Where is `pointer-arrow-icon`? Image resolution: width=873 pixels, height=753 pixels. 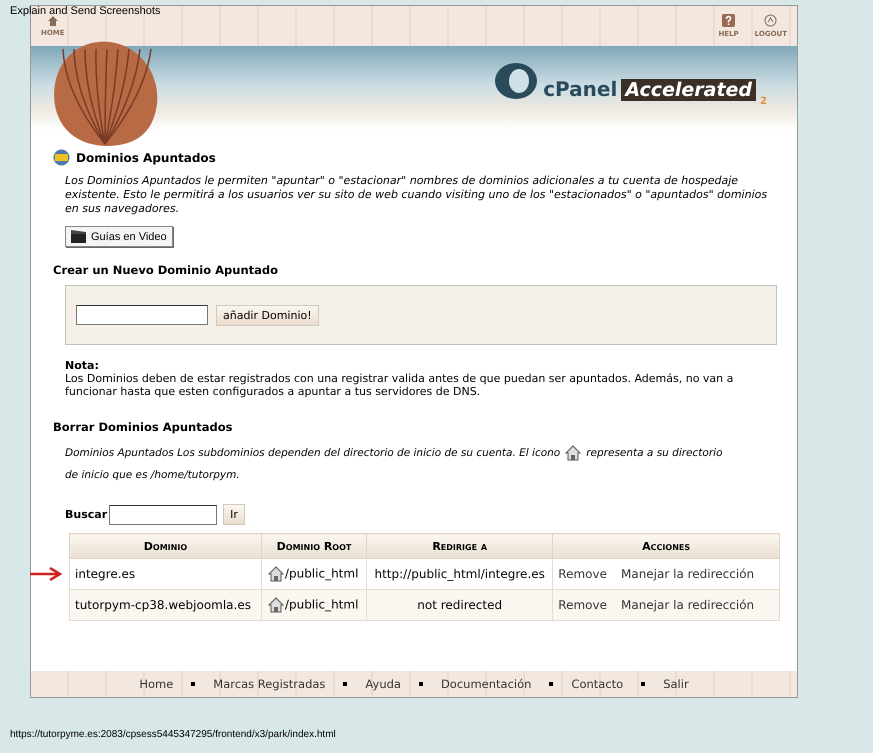
pointer-arrow-icon is located at coordinates (46, 574).